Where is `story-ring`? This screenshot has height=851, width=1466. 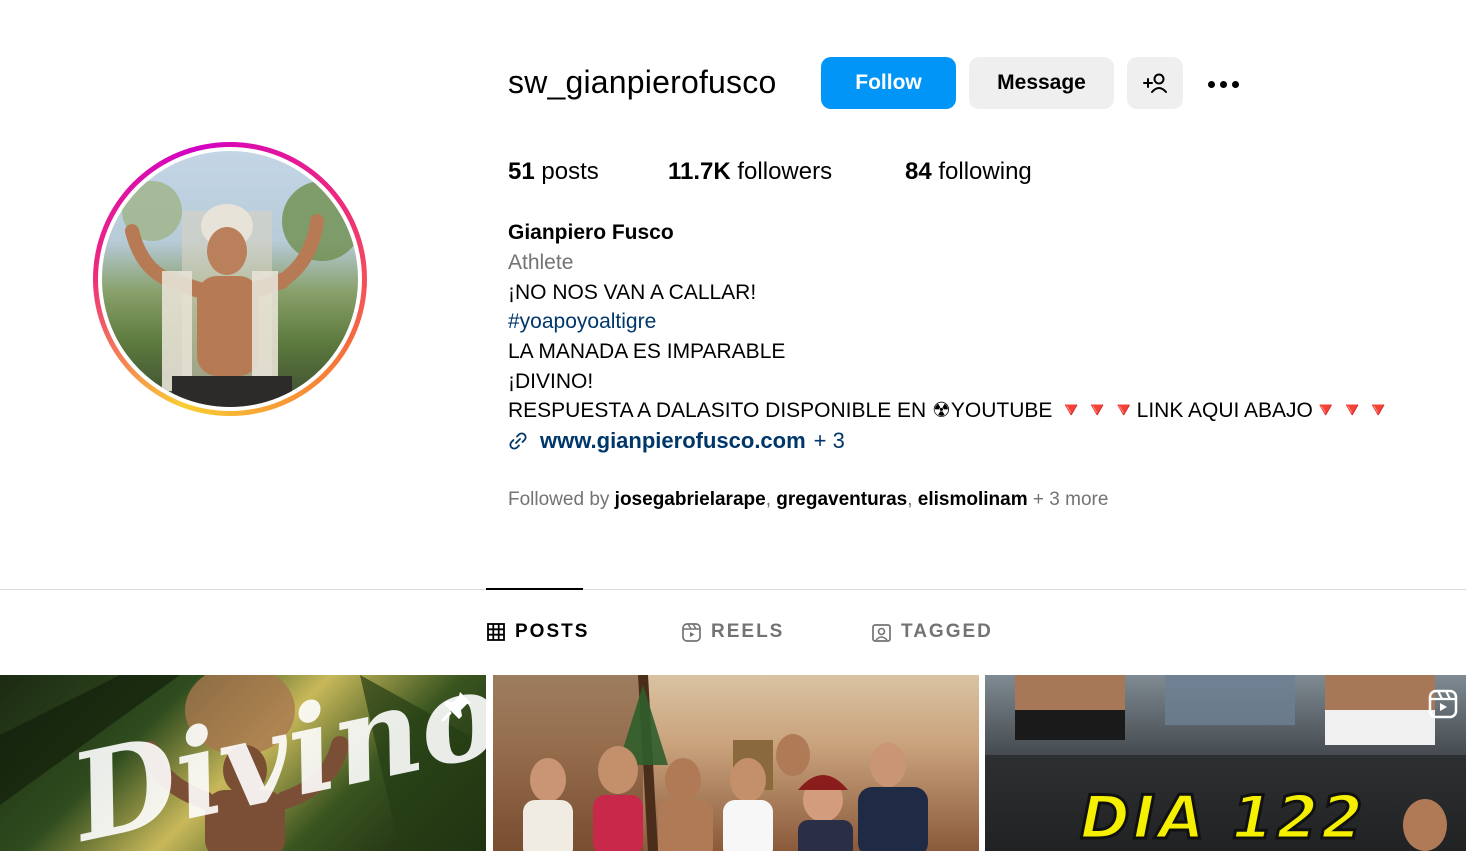
story-ring is located at coordinates (230, 279).